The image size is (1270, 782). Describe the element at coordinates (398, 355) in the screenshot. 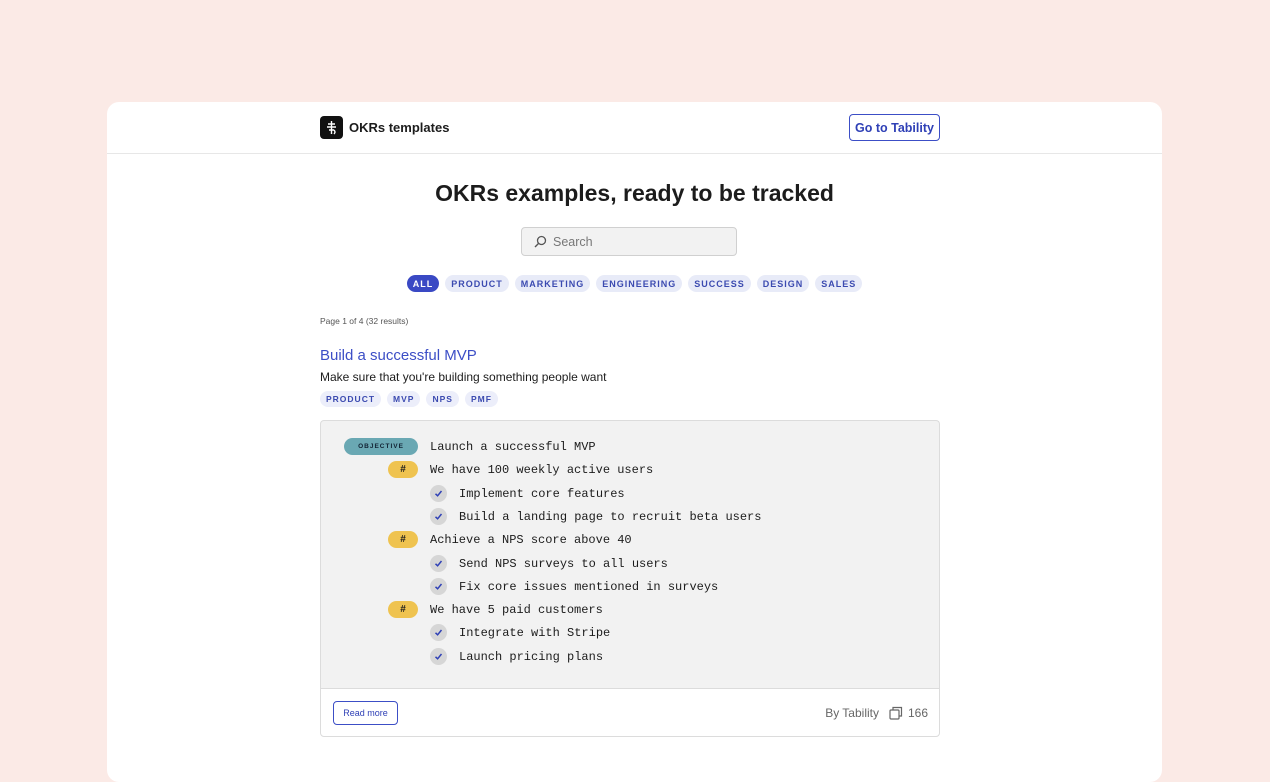

I see `template-title-link: Build a successful MVP` at that location.